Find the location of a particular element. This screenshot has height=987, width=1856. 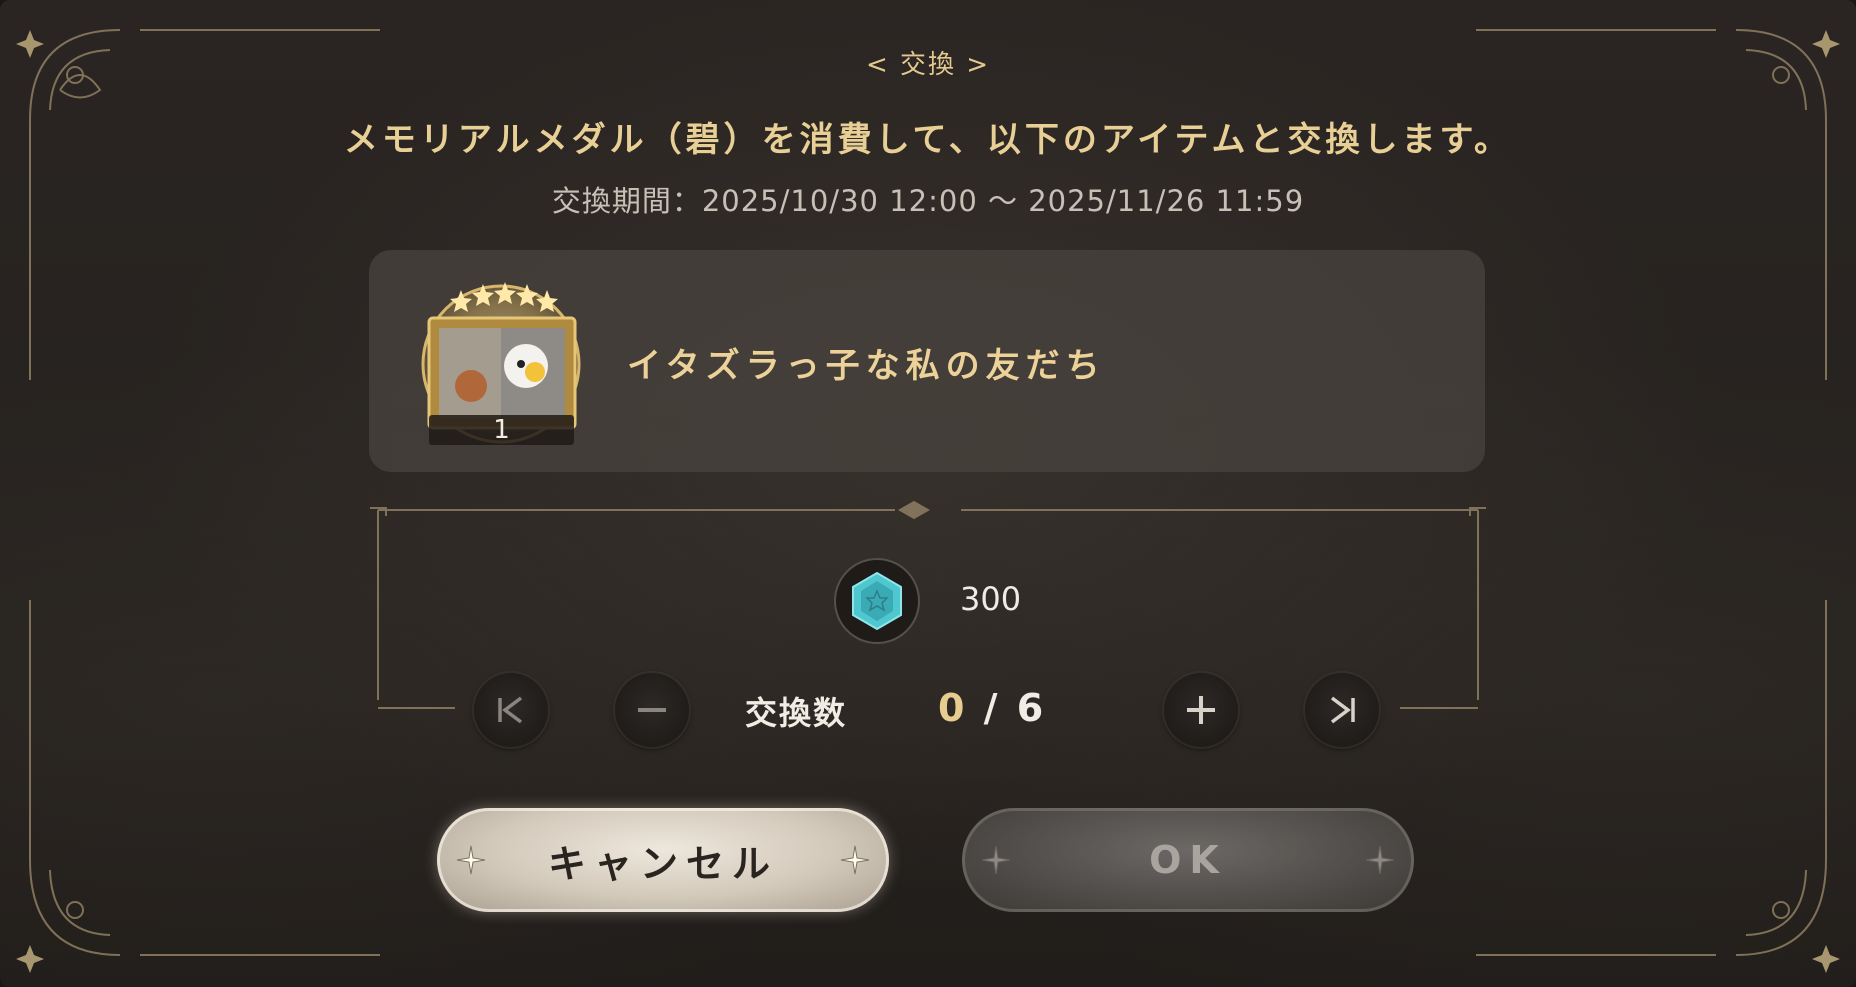

ok-button: OK is located at coordinates (1188, 860).